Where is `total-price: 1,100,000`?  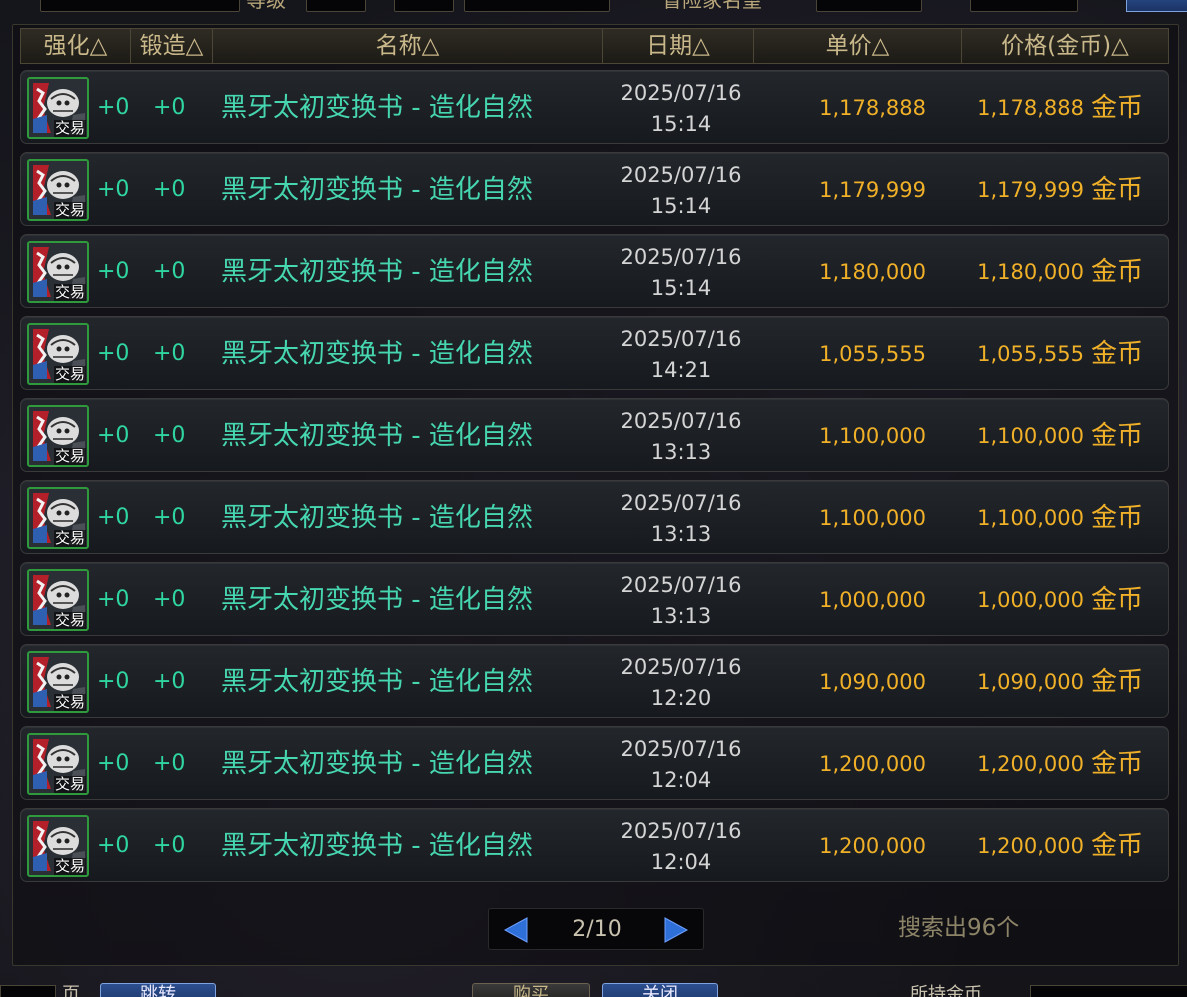
total-price: 1,100,000 is located at coordinates (1030, 436).